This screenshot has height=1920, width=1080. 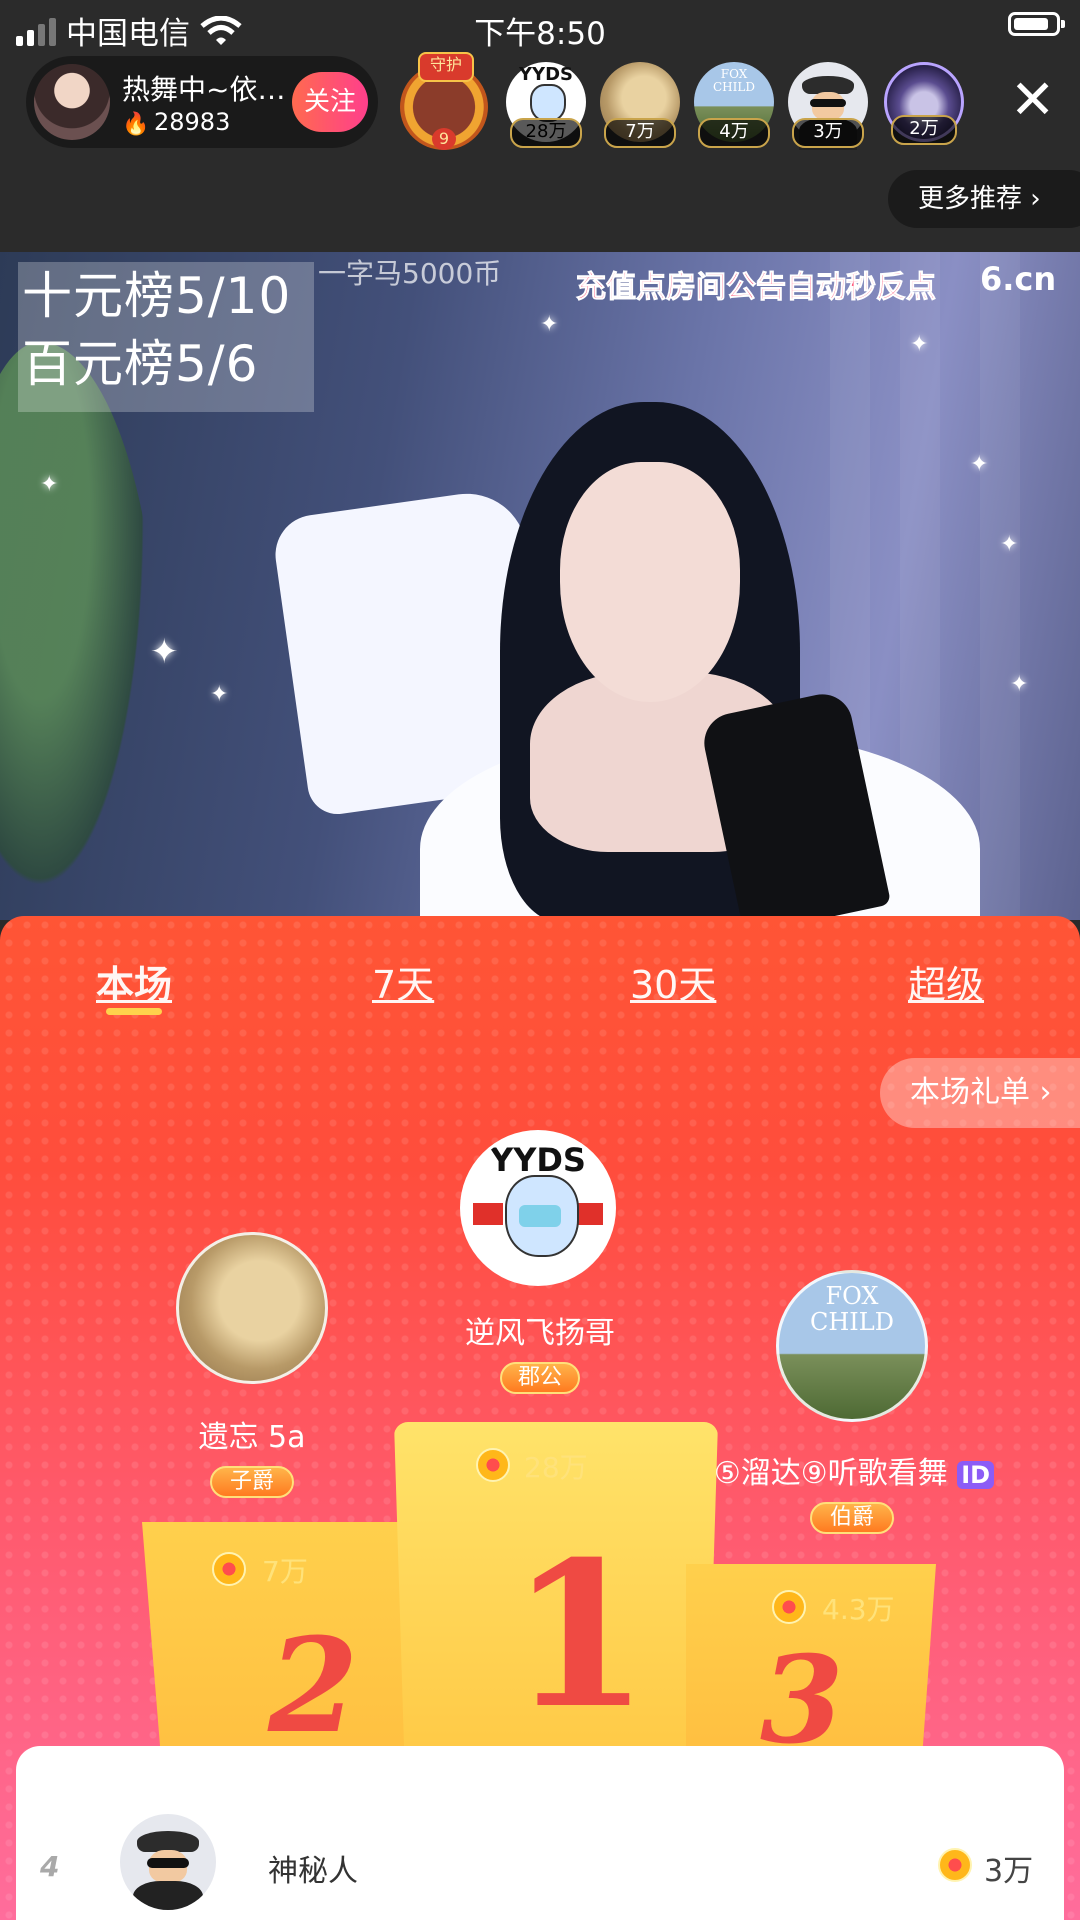 I want to click on board-line-2: 百元榜5/6, so click(x=140, y=364).